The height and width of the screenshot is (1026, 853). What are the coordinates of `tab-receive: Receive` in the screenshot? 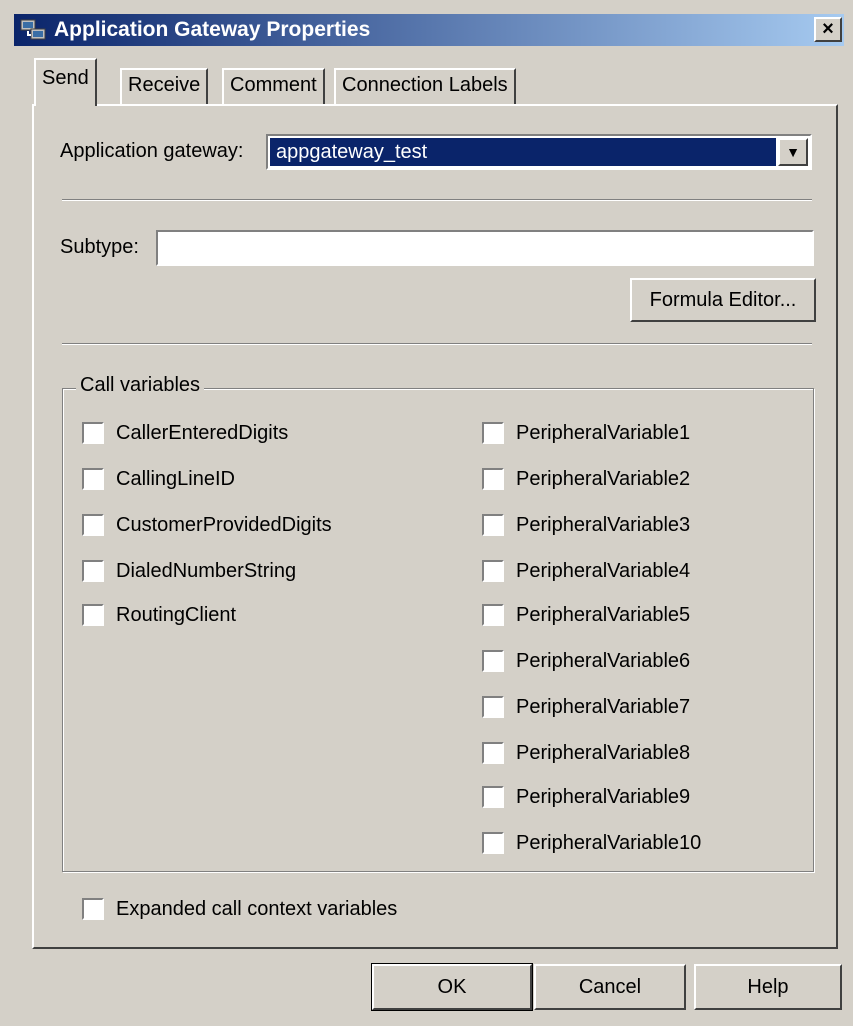 It's located at (164, 86).